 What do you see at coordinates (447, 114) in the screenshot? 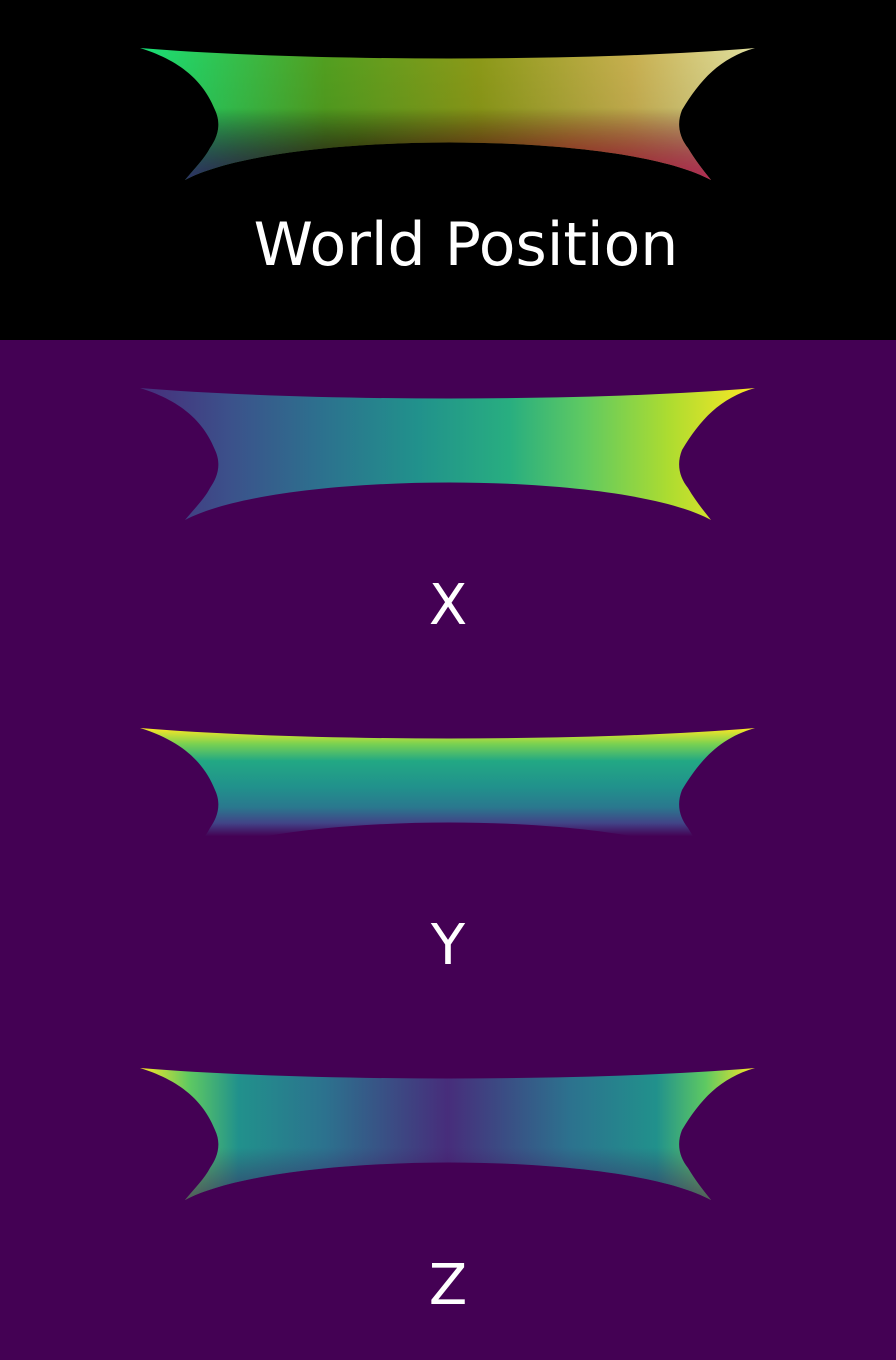
I see `world-position-surface` at bounding box center [447, 114].